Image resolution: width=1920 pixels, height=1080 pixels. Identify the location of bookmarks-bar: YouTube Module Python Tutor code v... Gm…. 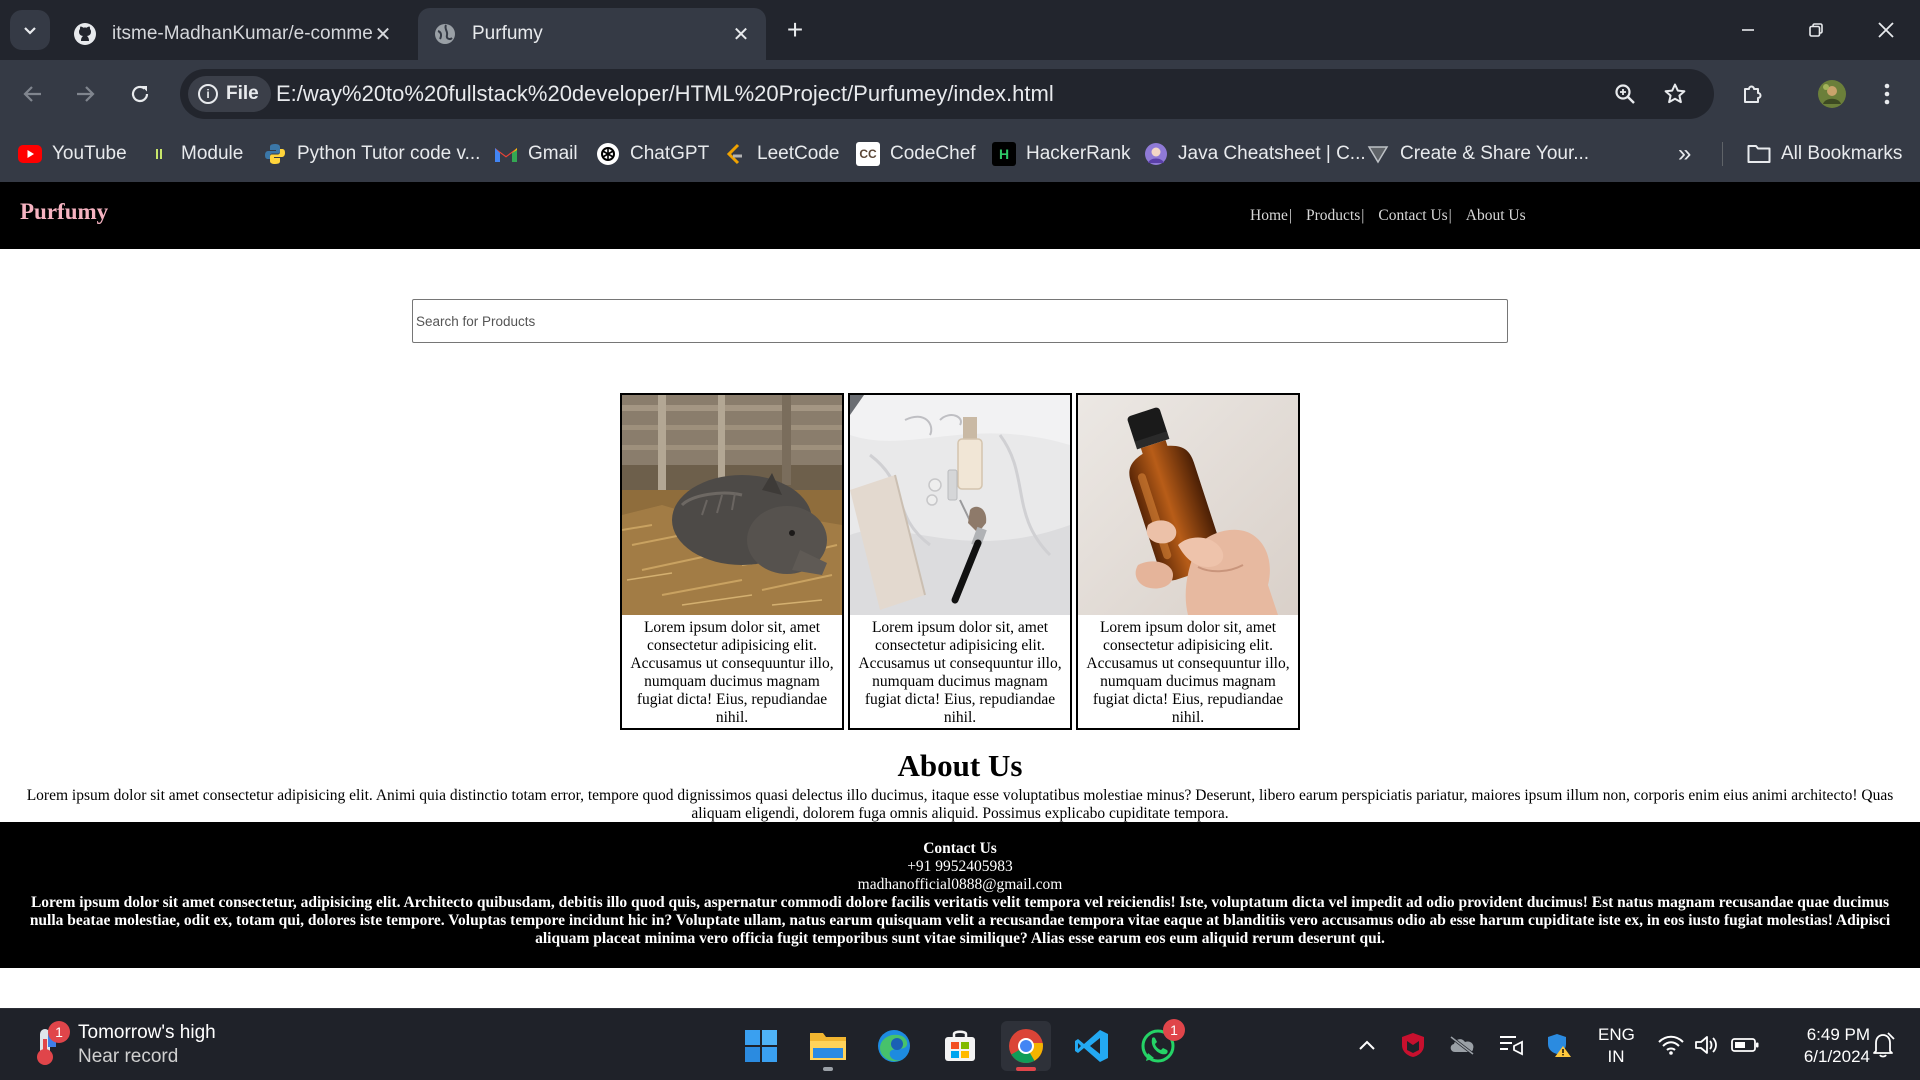
(960, 155).